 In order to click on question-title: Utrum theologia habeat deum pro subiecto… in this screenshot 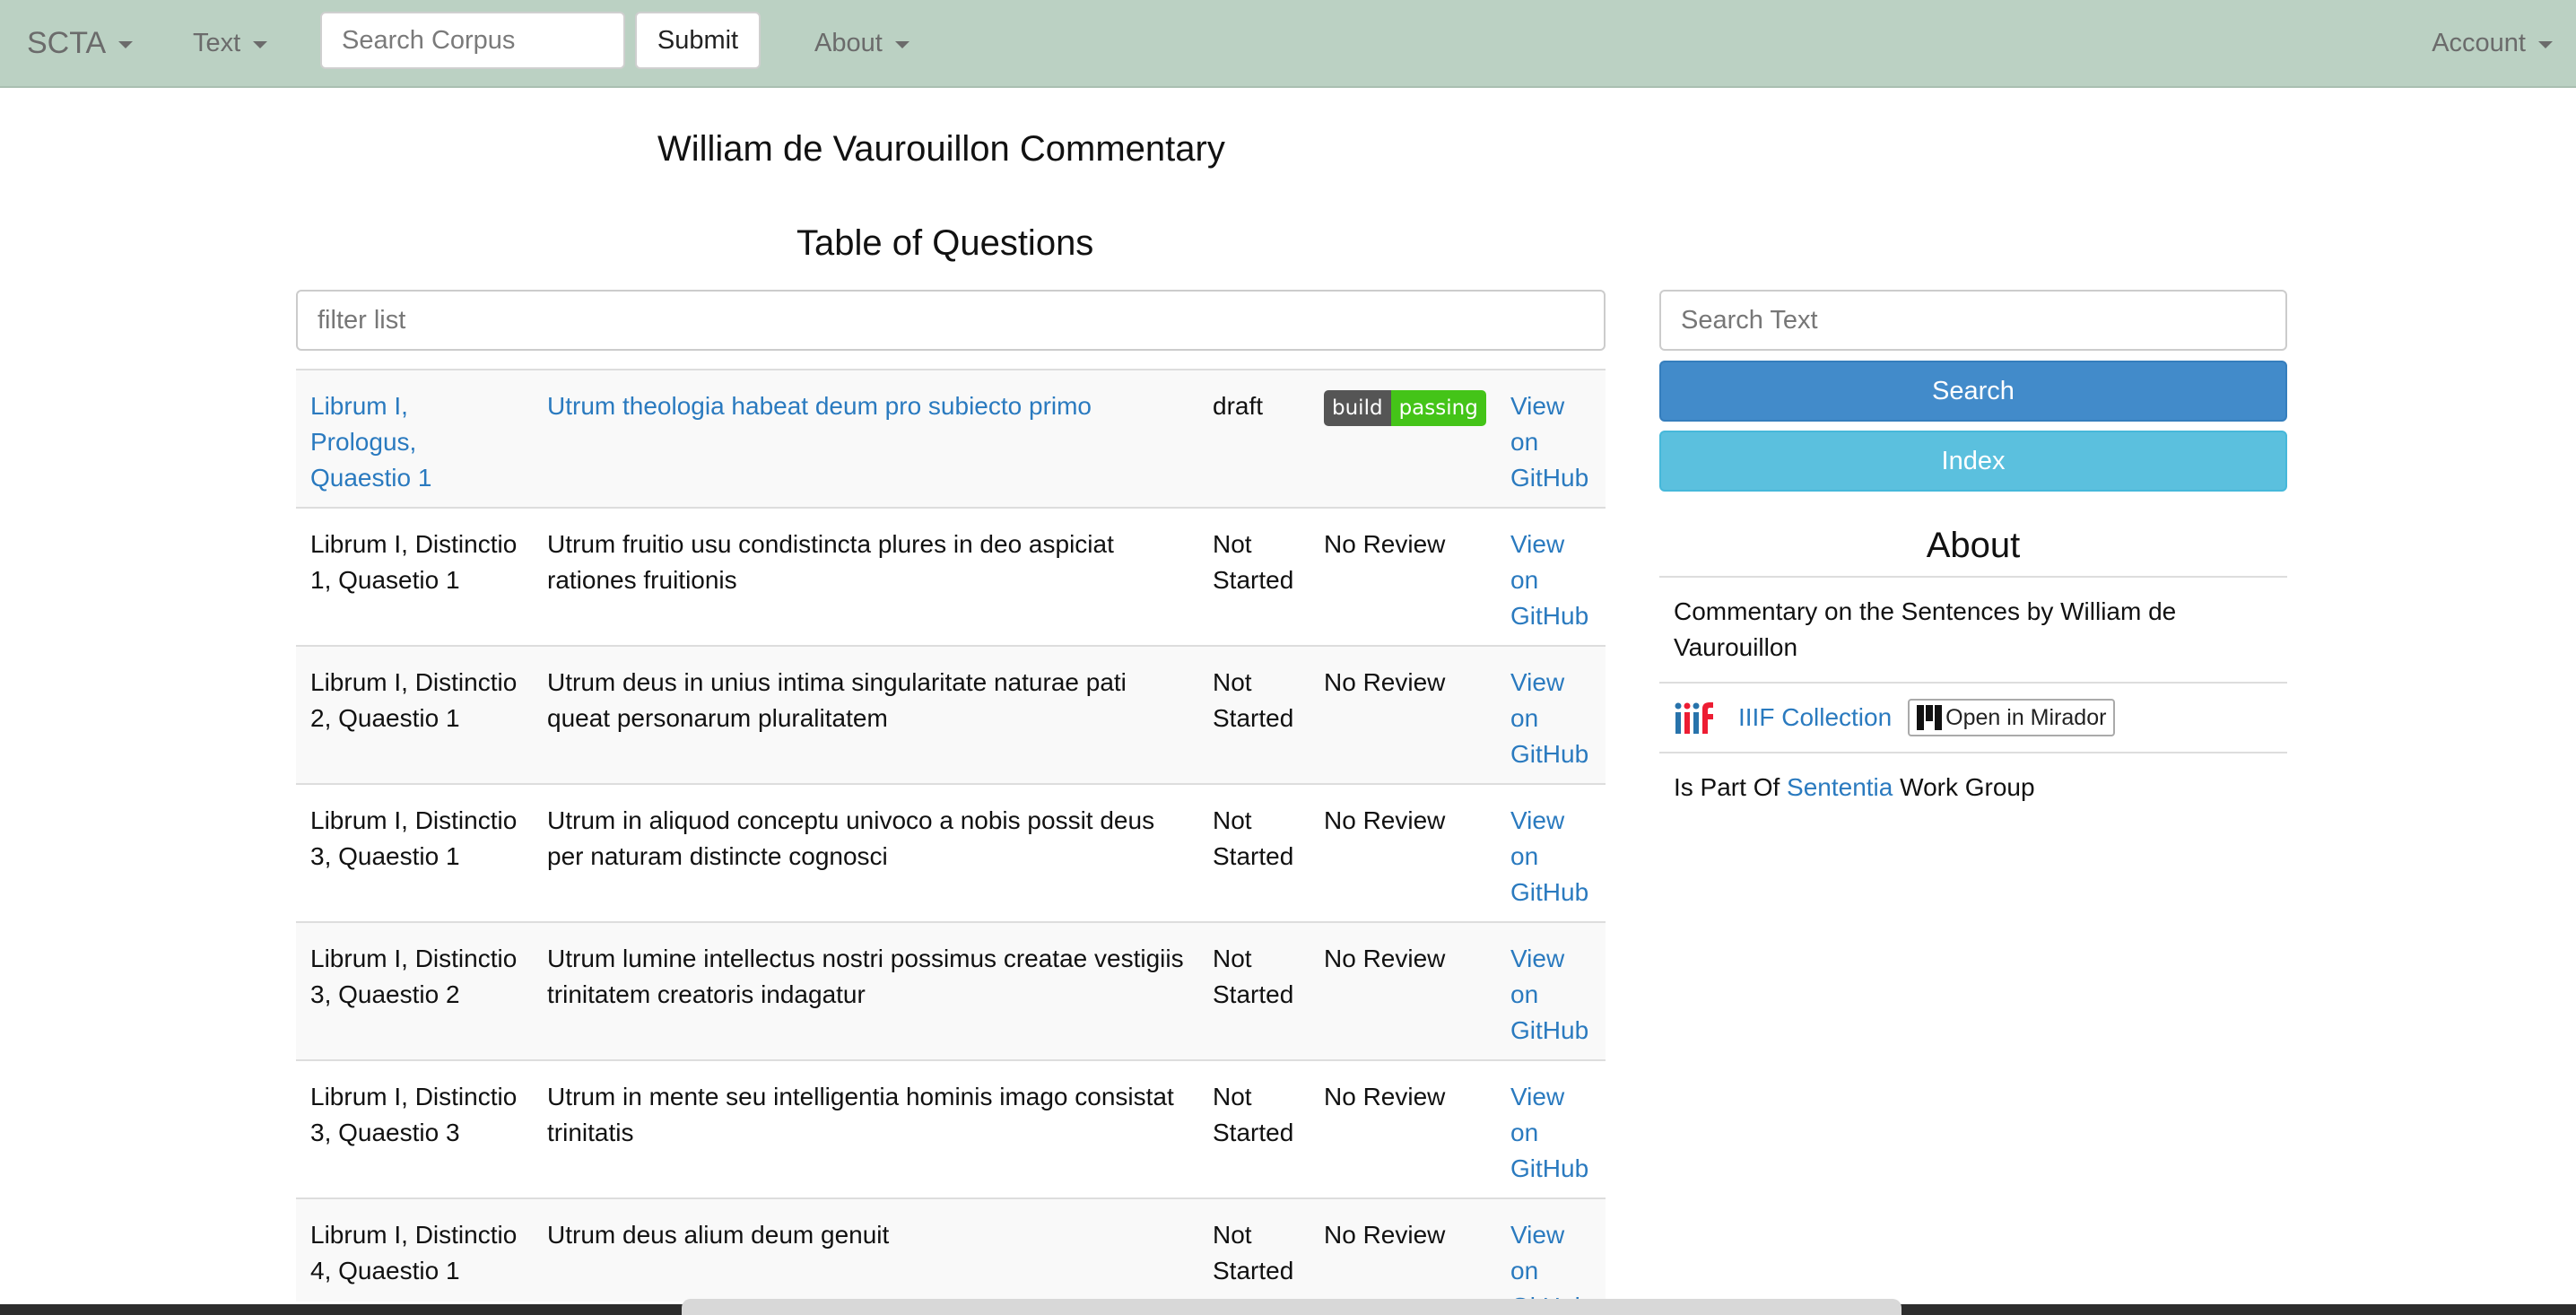, I will do `click(819, 406)`.